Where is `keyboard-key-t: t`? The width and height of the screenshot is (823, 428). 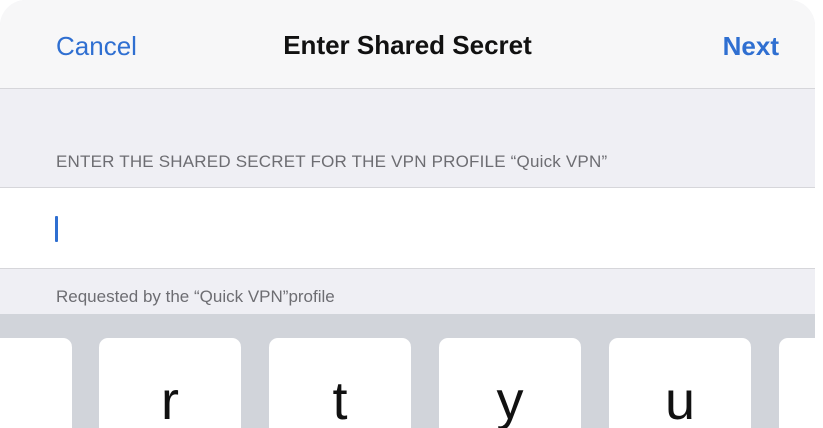 keyboard-key-t: t is located at coordinates (340, 383).